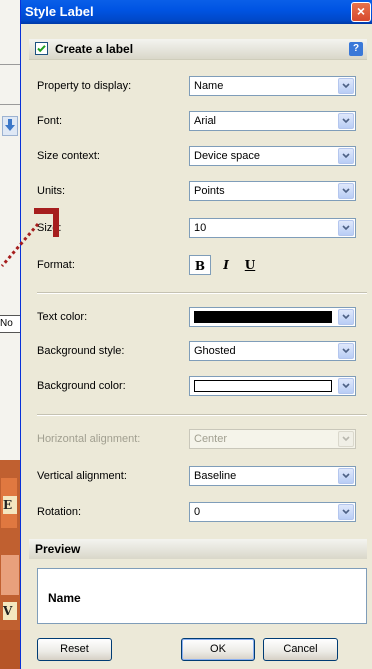  I want to click on italic-button: I, so click(226, 265).